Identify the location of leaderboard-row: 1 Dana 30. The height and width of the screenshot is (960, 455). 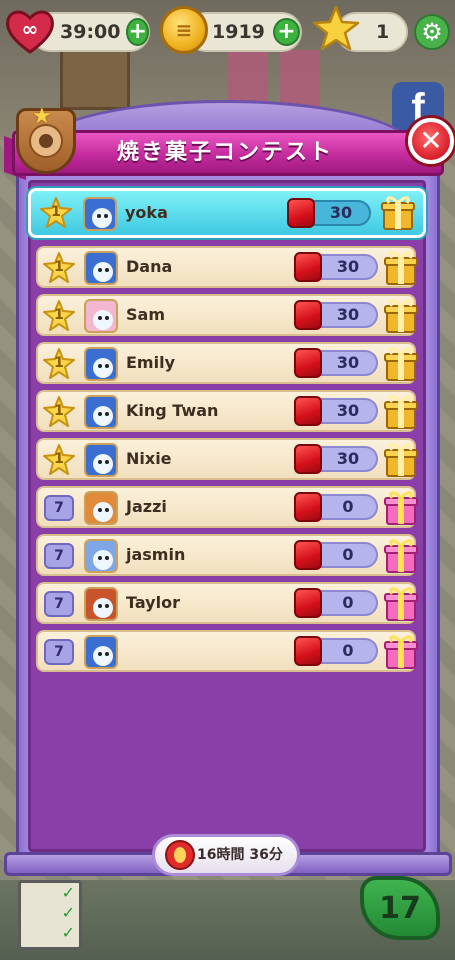
(227, 267).